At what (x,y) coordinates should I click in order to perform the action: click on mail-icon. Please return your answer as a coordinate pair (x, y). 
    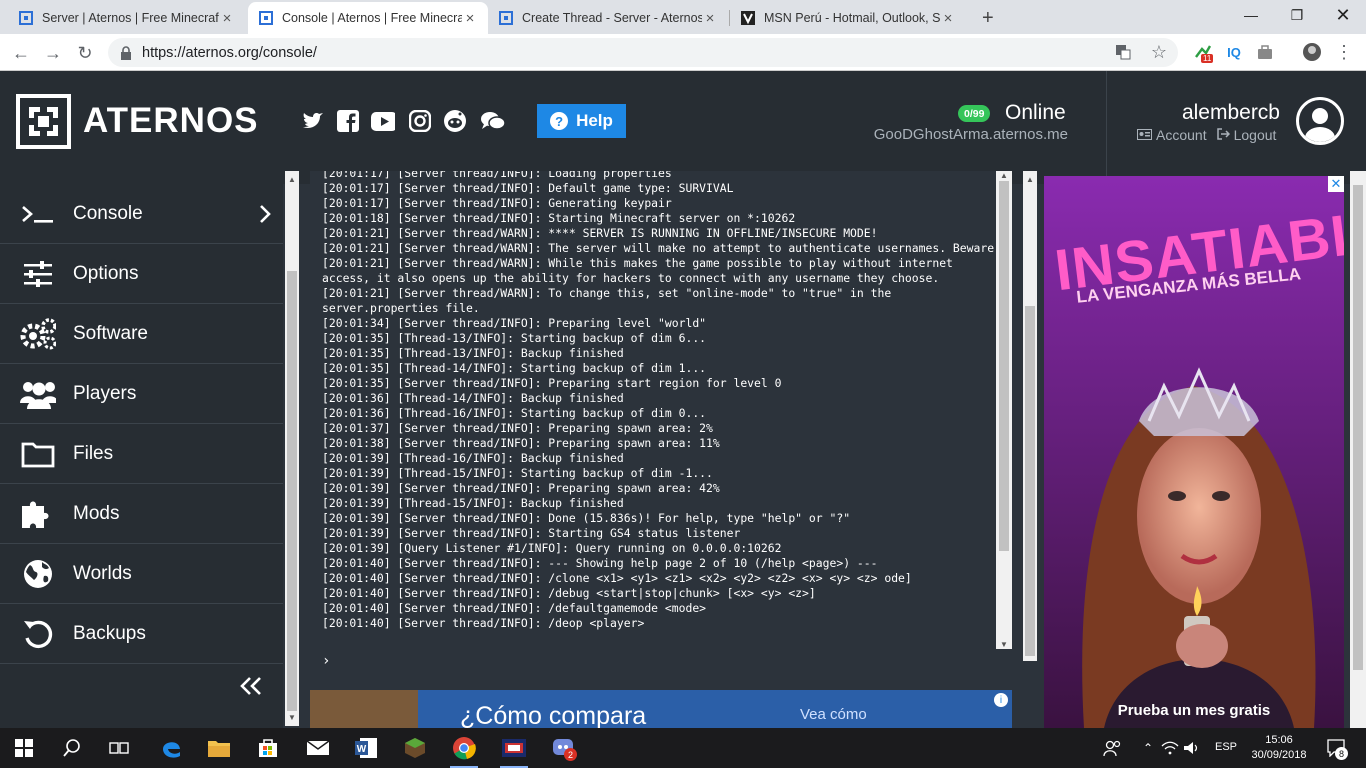
    Looking at the image, I should click on (318, 748).